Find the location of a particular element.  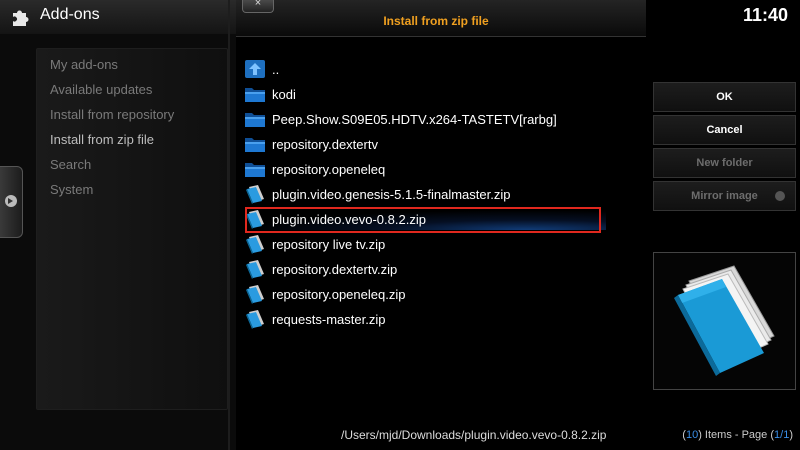

close-button: × is located at coordinates (258, 6).